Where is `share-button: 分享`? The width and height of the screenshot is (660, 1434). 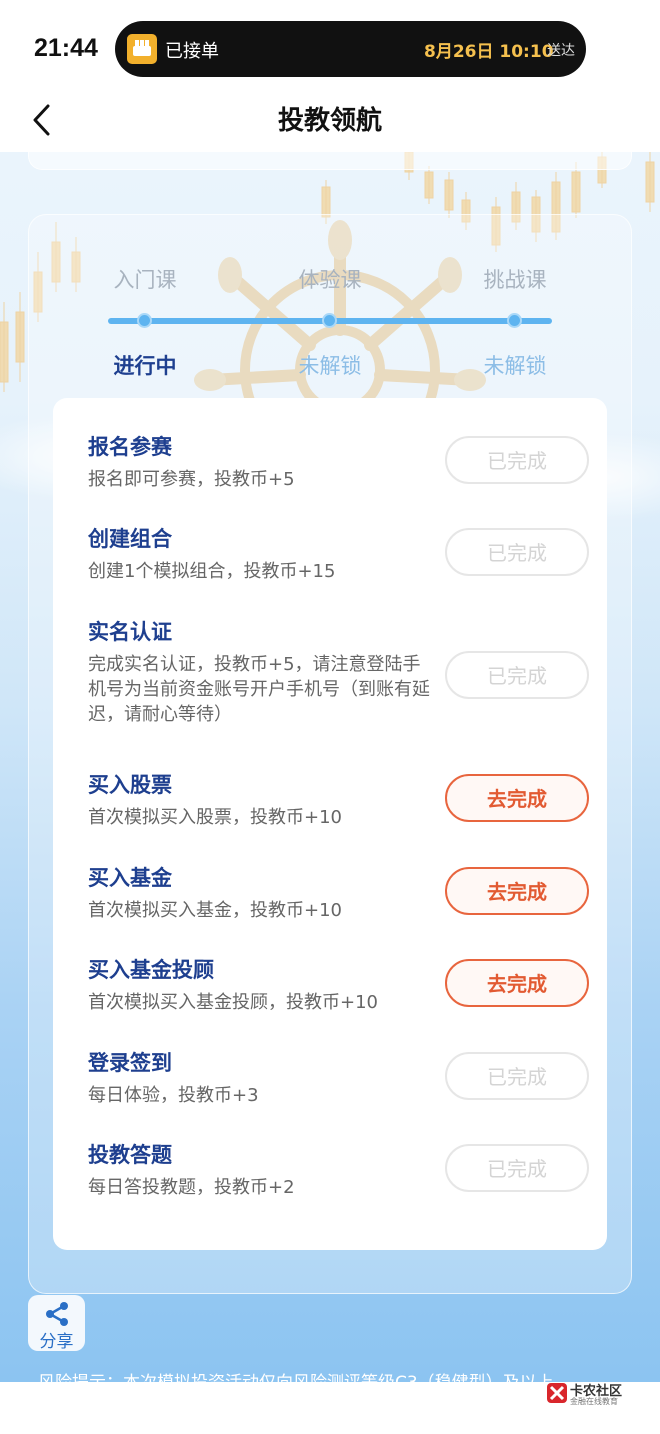
share-button: 分享 is located at coordinates (56, 1323).